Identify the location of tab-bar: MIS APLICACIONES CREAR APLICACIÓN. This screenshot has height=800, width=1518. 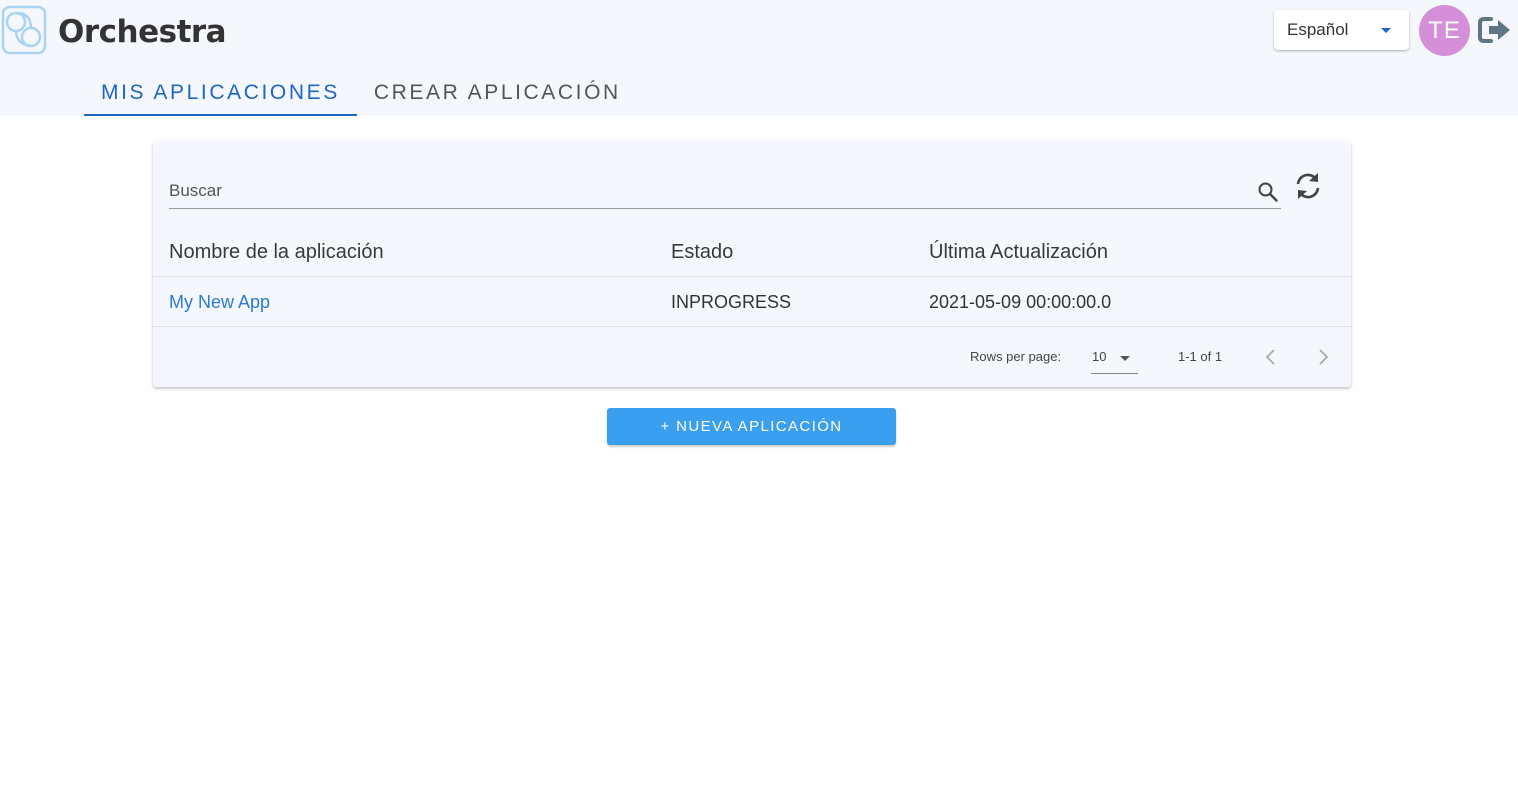
(361, 93).